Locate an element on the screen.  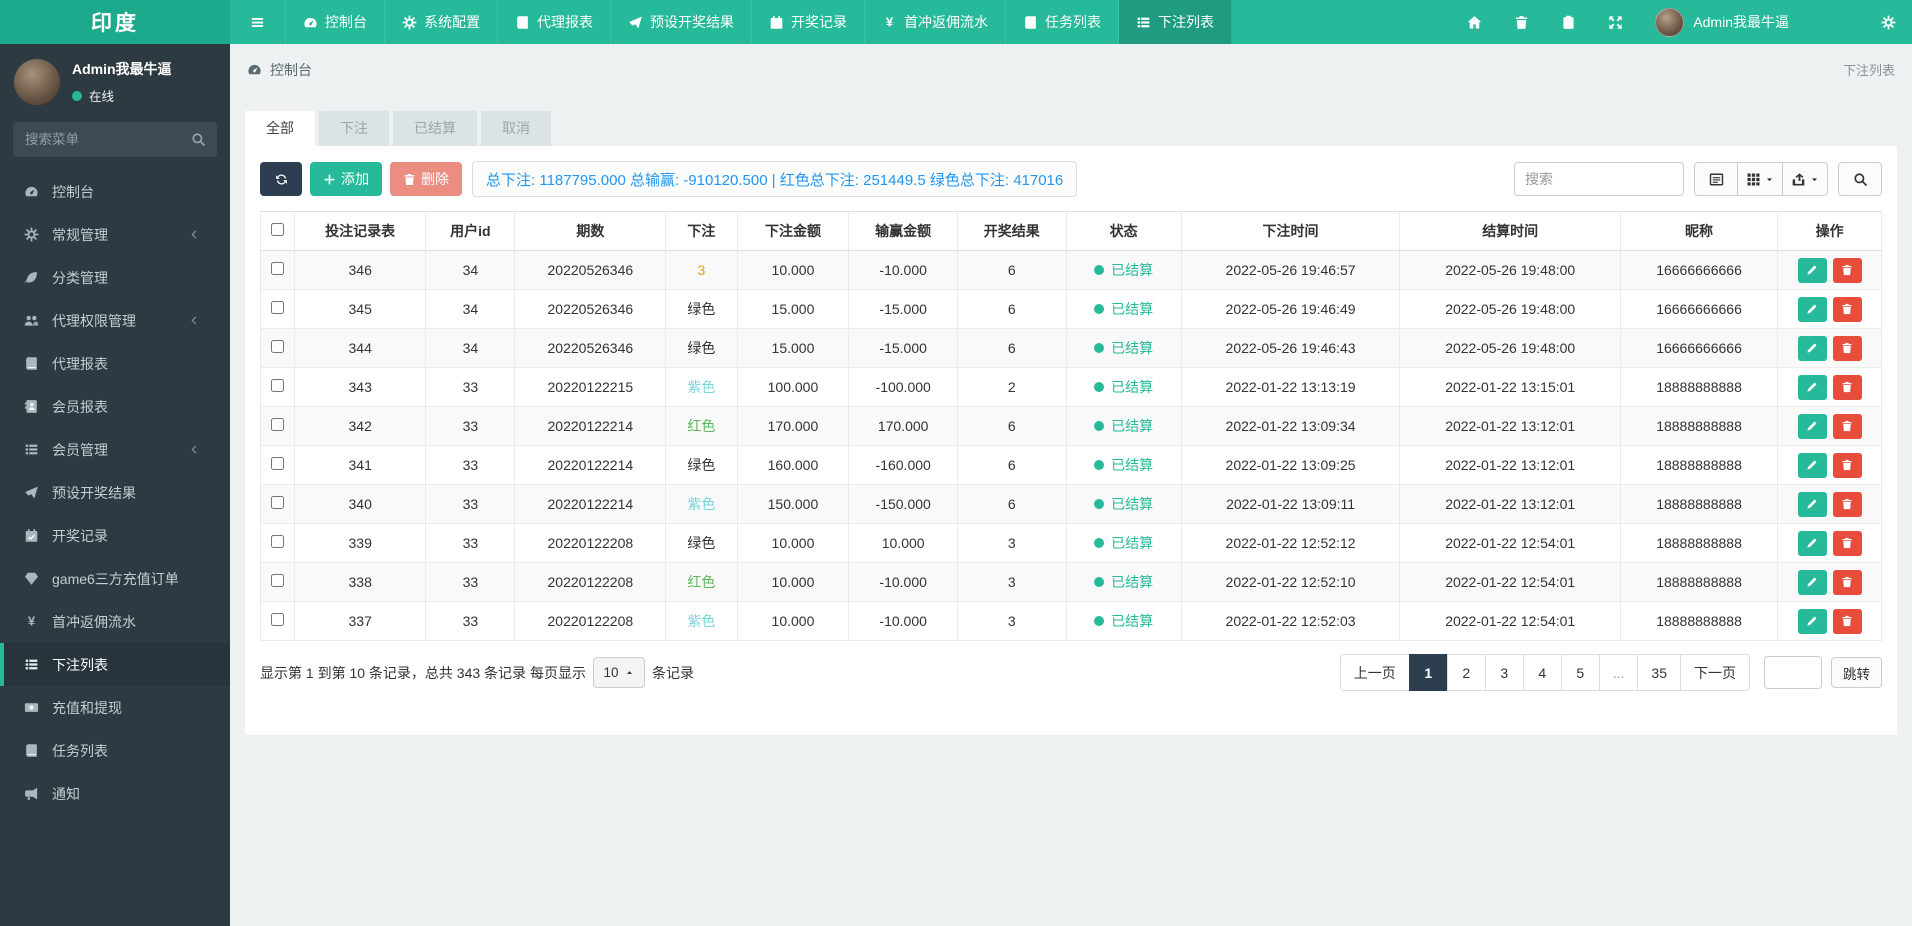
settings-gear-icon is located at coordinates (1888, 22).